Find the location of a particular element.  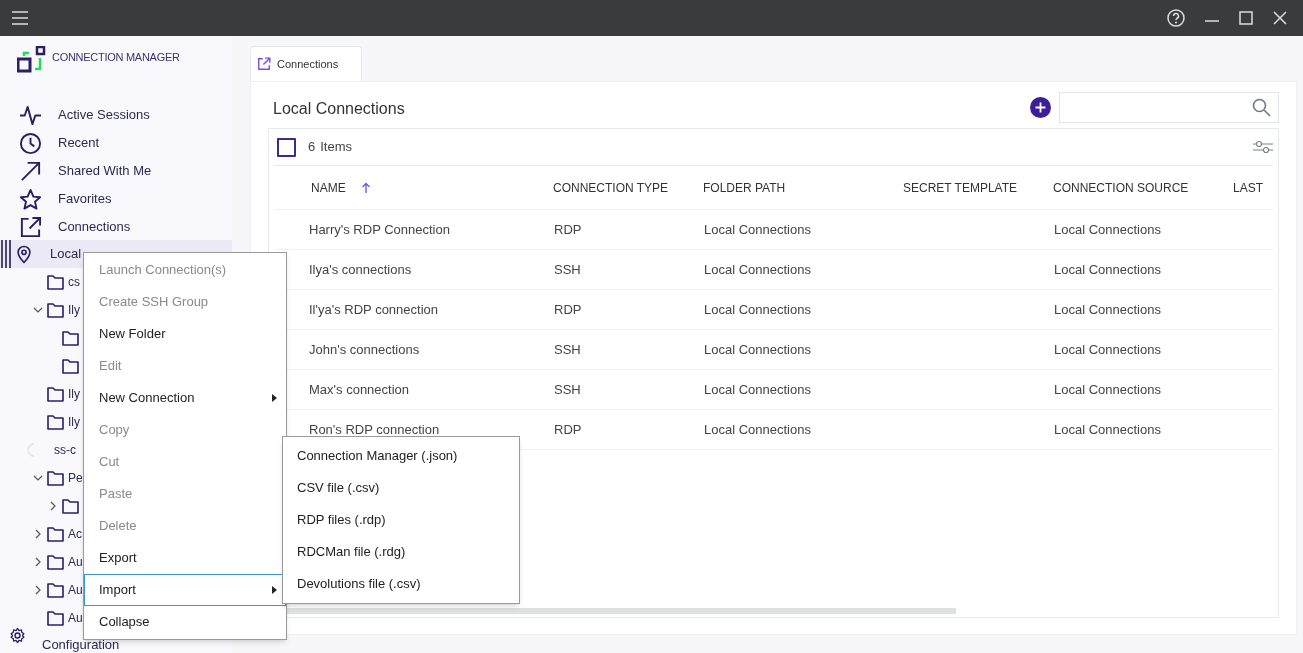

table-cell: Il'ya's RDP connection is located at coordinates (373, 309).